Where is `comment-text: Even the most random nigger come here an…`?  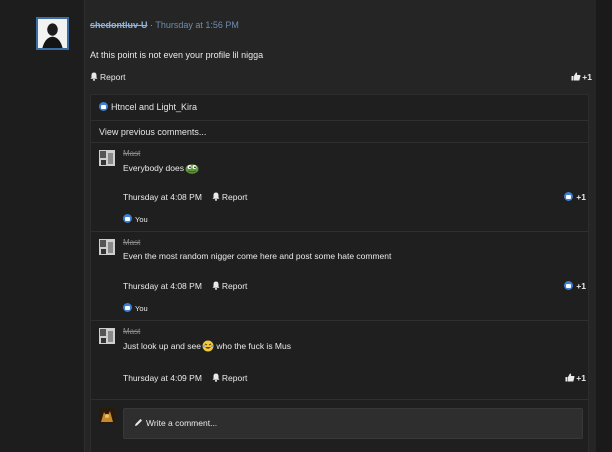 comment-text: Even the most random nigger come here an… is located at coordinates (257, 256).